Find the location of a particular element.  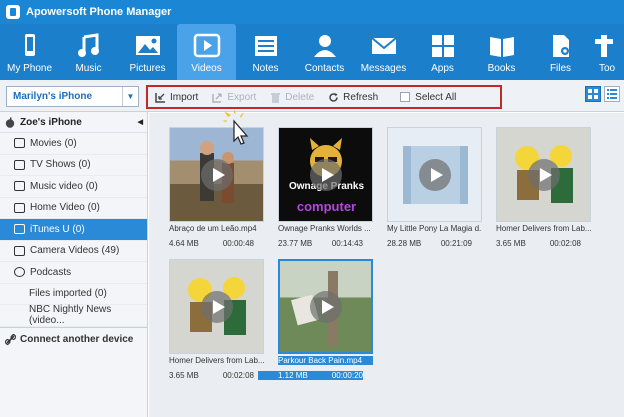

files-icon is located at coordinates (560, 46).